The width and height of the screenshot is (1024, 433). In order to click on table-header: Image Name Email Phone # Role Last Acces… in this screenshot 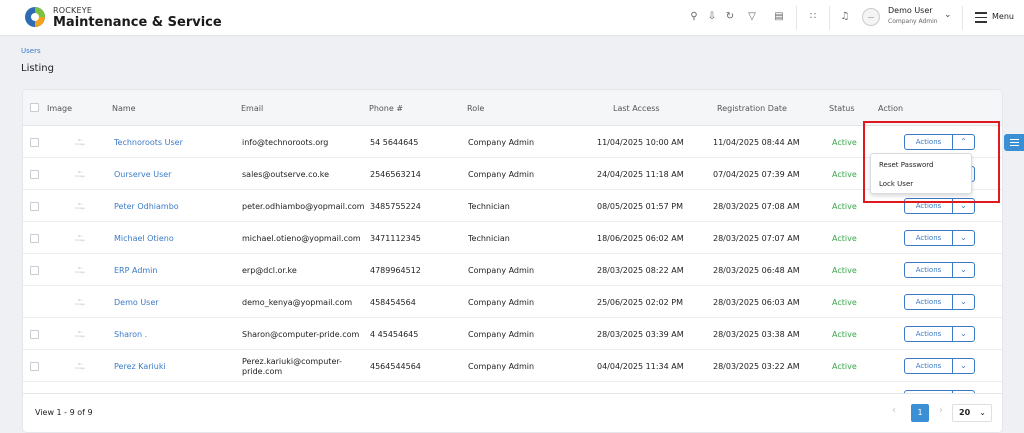, I will do `click(512, 108)`.